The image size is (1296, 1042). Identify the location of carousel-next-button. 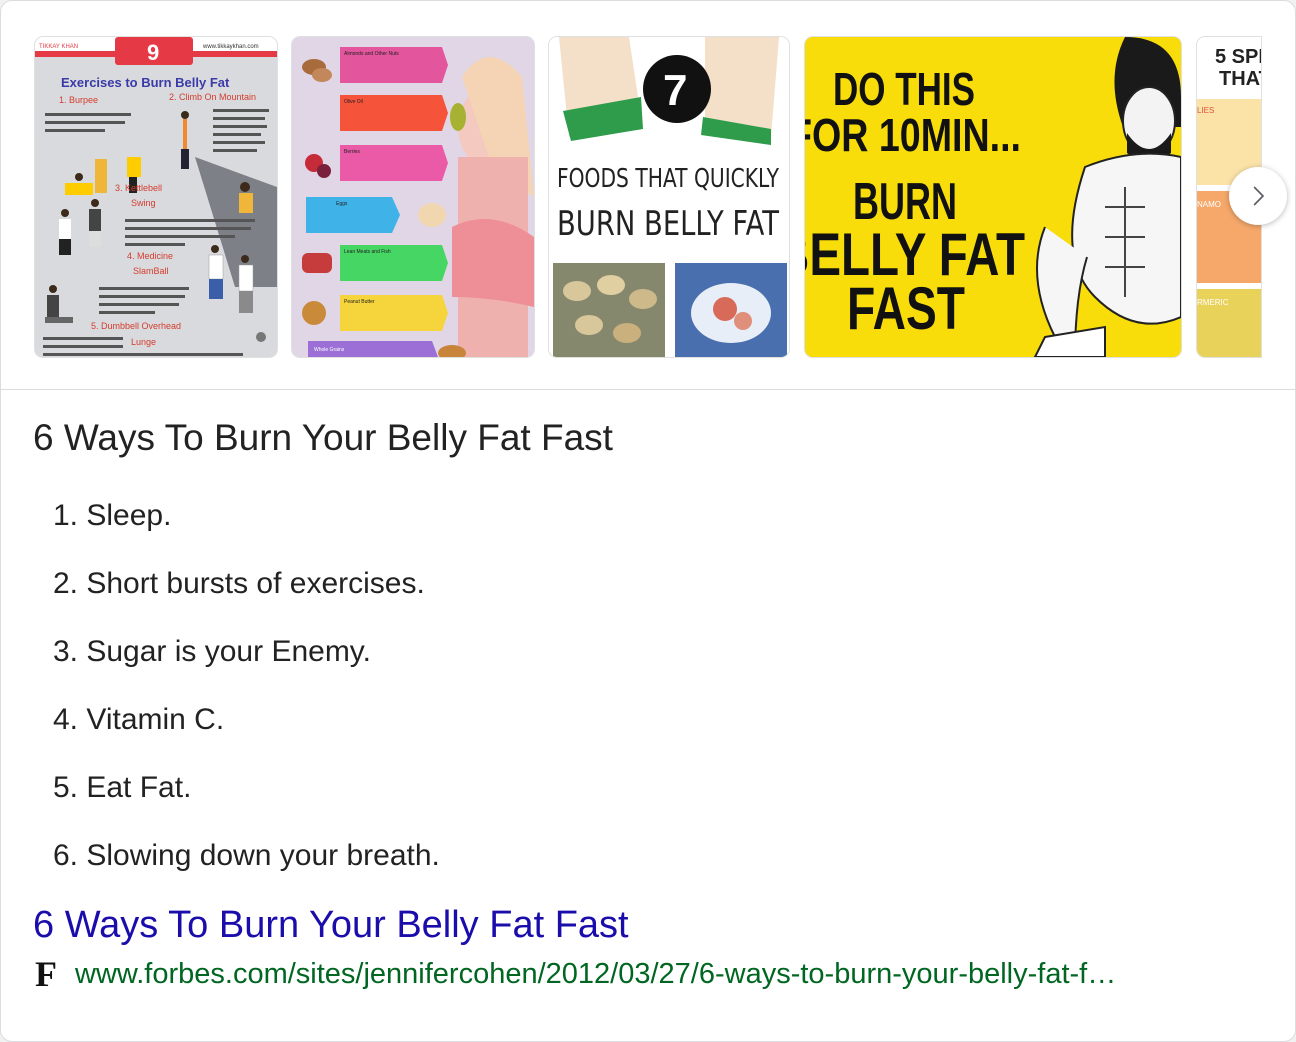
(1258, 196).